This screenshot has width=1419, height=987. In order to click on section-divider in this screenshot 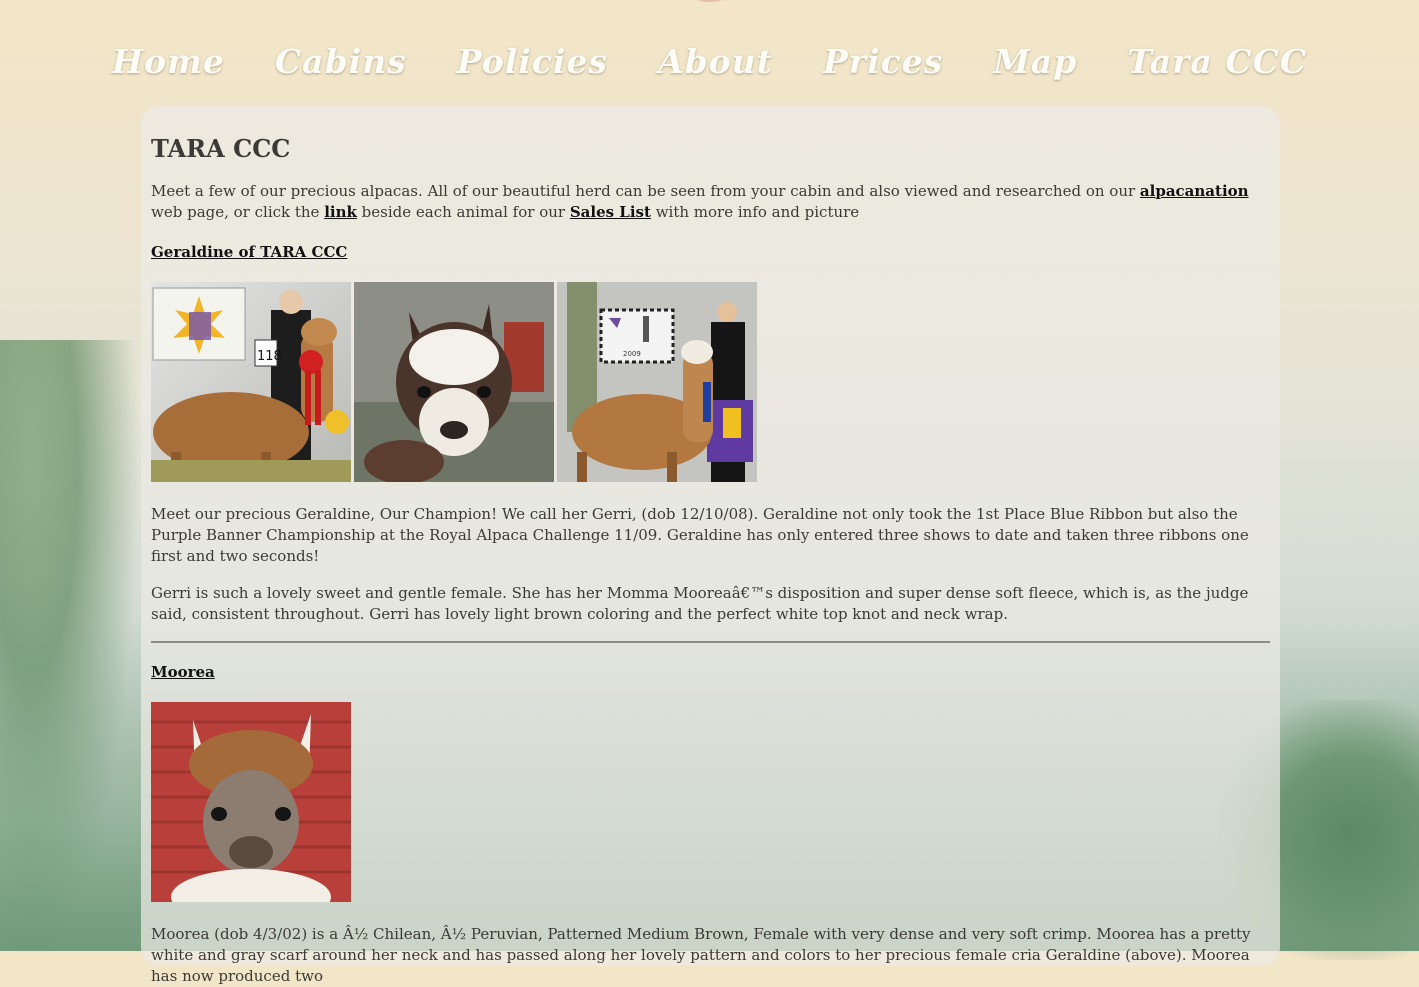, I will do `click(710, 642)`.